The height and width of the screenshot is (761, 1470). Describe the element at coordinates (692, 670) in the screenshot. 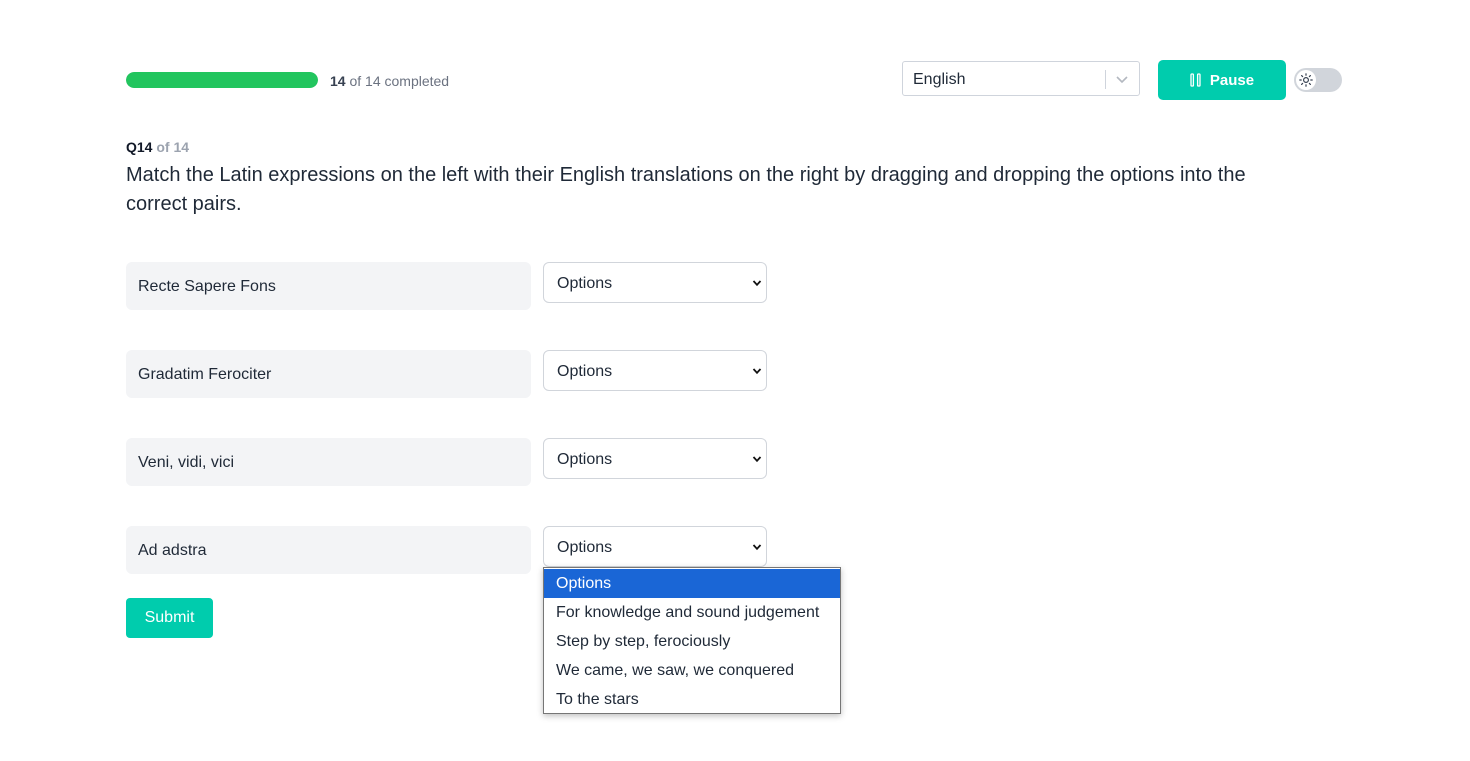

I see `dropdown-option: We came, we saw, we conquered` at that location.